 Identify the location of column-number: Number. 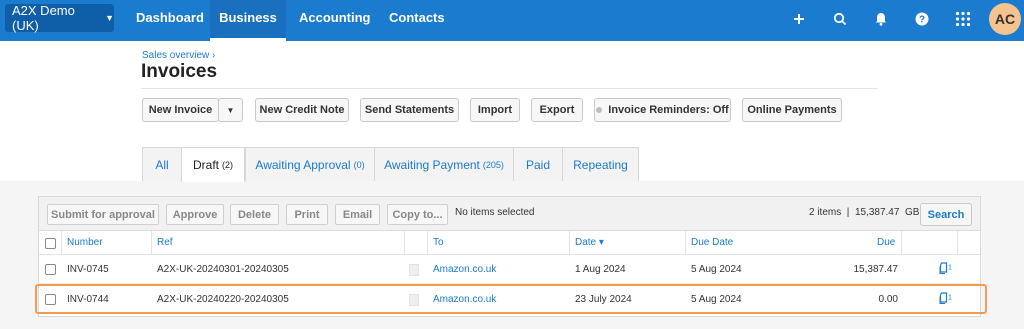
(85, 243).